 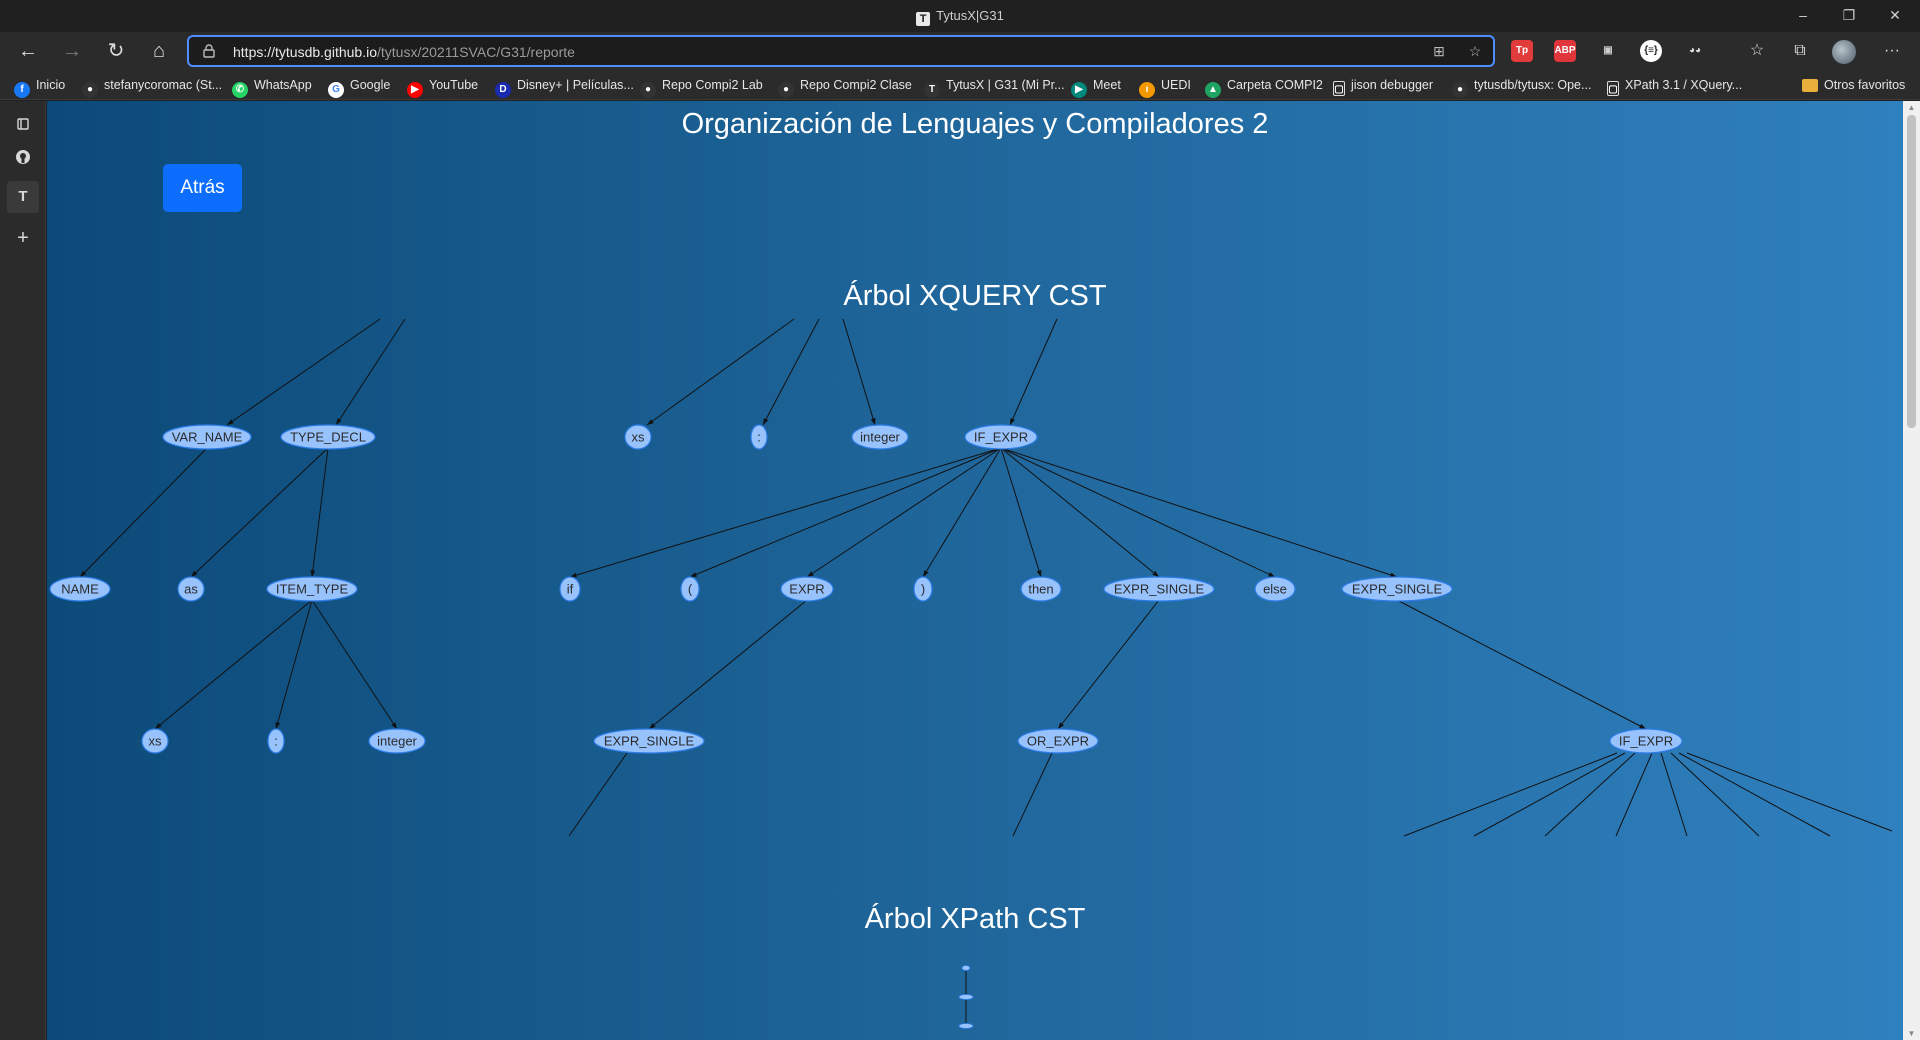 I want to click on collections-icon: ⧉, so click(x=1800, y=51).